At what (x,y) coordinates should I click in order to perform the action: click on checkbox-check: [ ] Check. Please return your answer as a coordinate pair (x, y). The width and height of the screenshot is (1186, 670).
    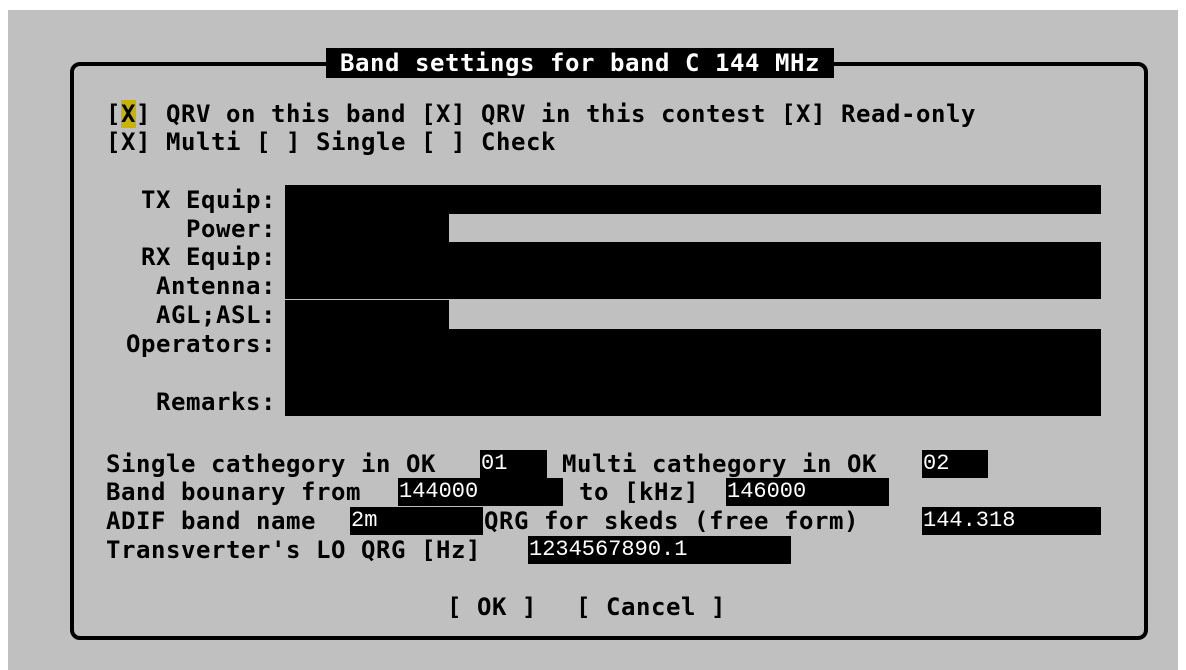
    Looking at the image, I should click on (488, 142).